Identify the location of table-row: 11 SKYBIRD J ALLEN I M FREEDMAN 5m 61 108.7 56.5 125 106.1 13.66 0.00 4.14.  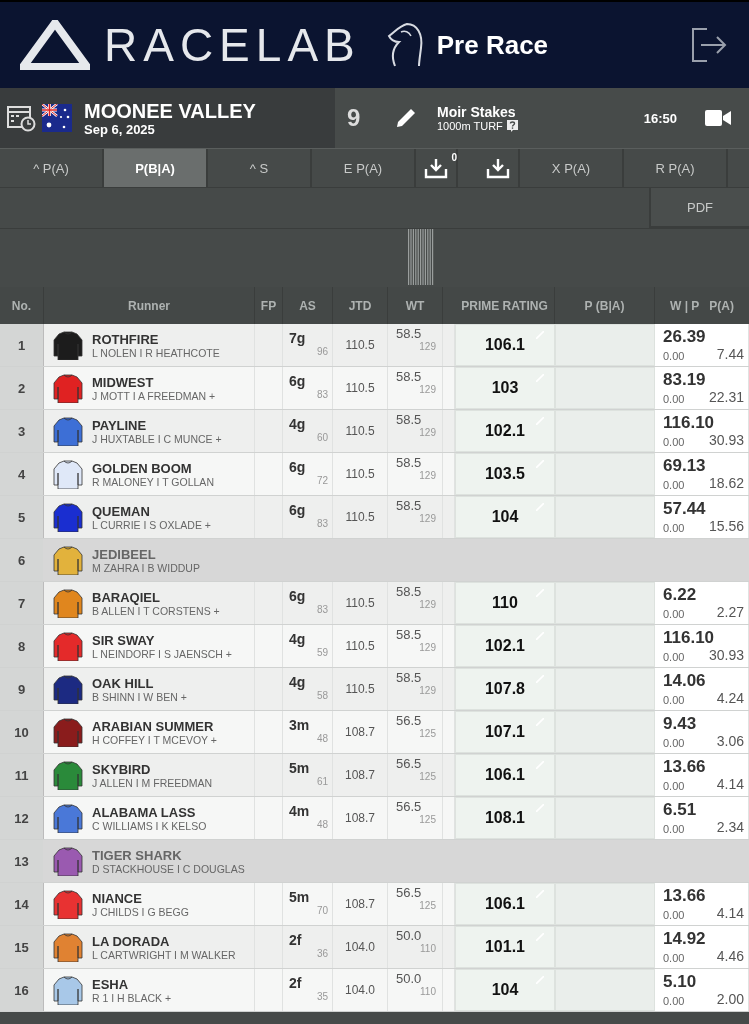
(374, 775).